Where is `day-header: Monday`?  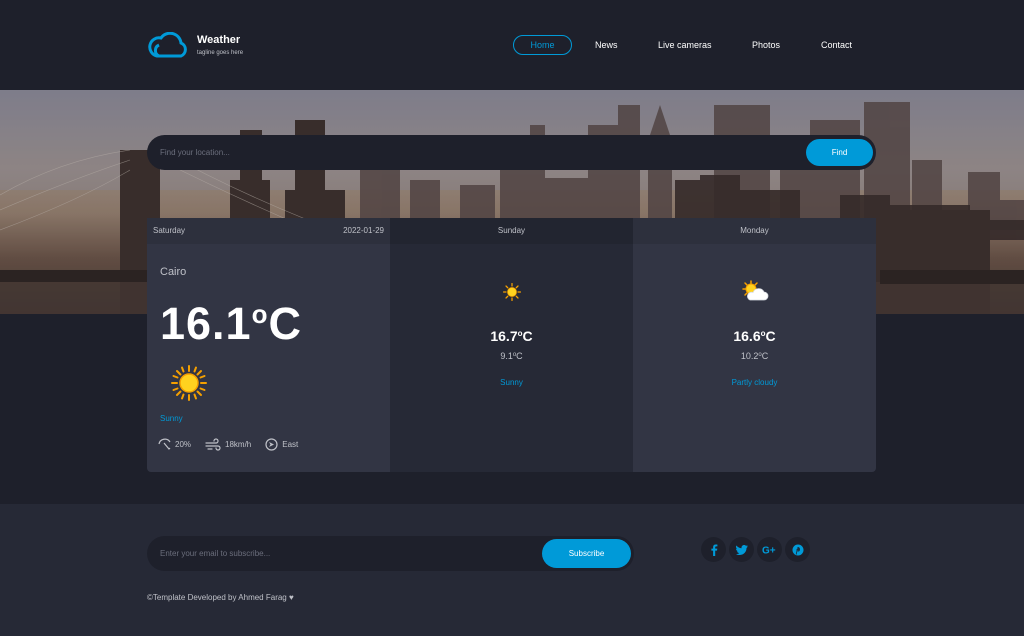 day-header: Monday is located at coordinates (754, 231).